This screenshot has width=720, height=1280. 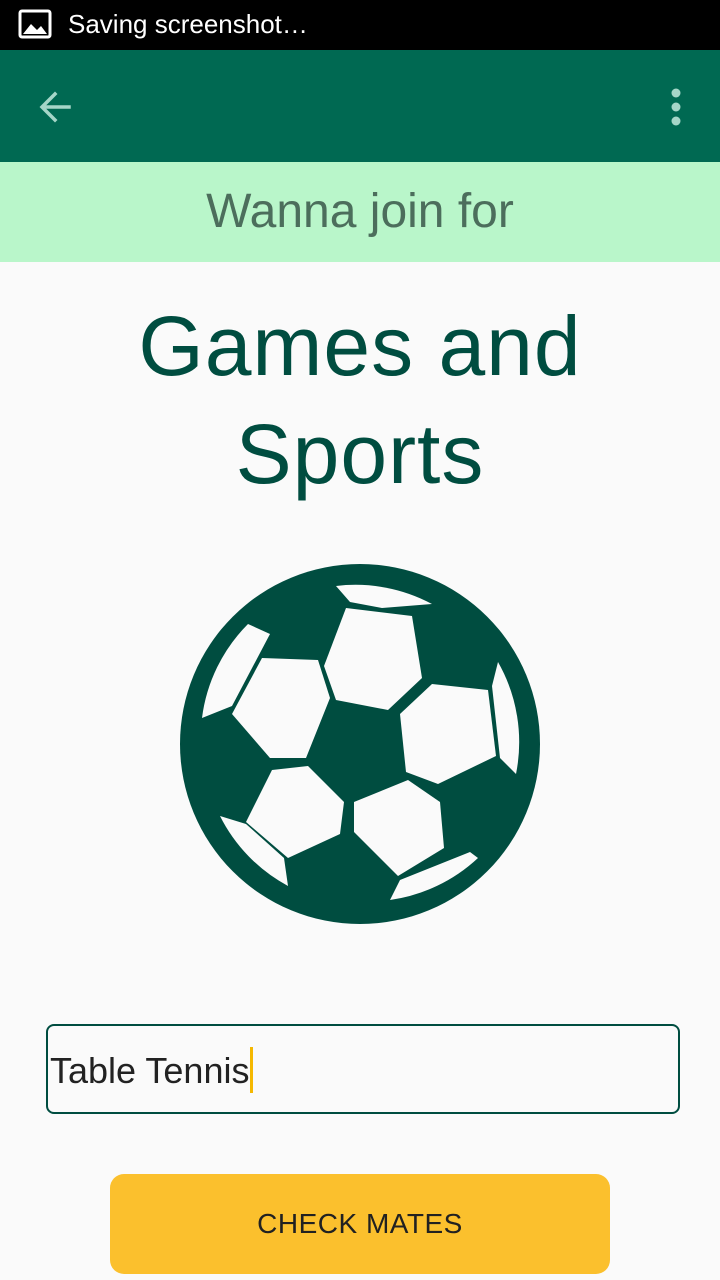 I want to click on join-banner: Wanna join for, so click(x=360, y=212).